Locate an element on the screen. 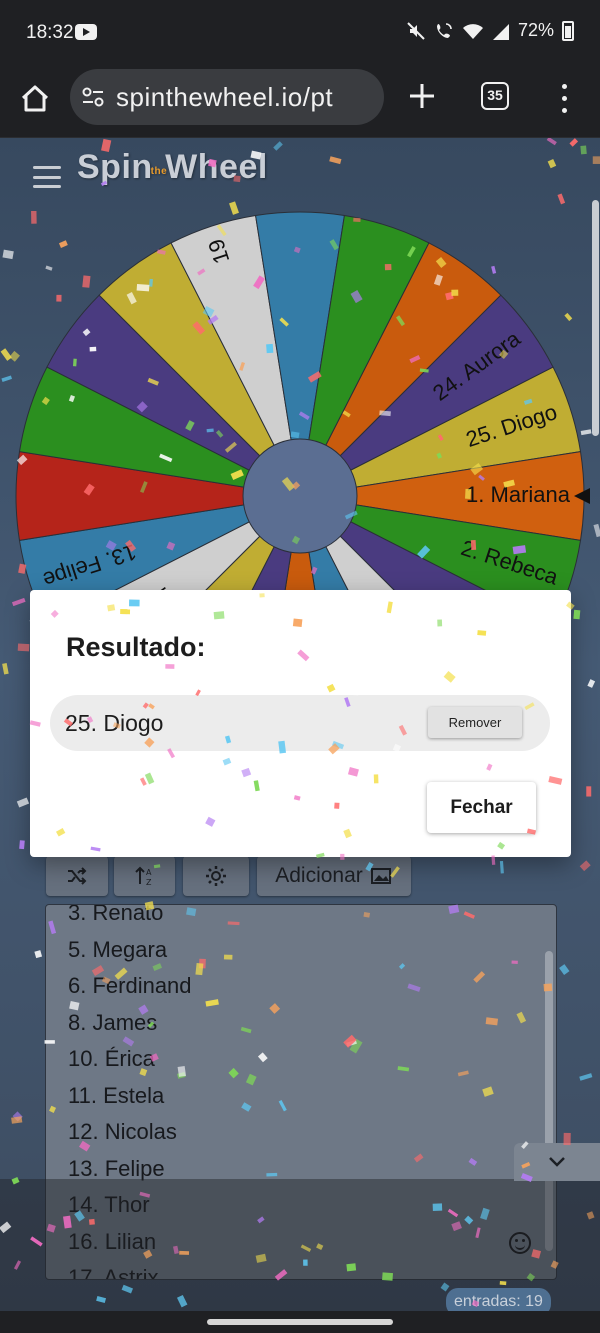 Image resolution: width=600 pixels, height=1333 pixels. collapse-button is located at coordinates (557, 1162).